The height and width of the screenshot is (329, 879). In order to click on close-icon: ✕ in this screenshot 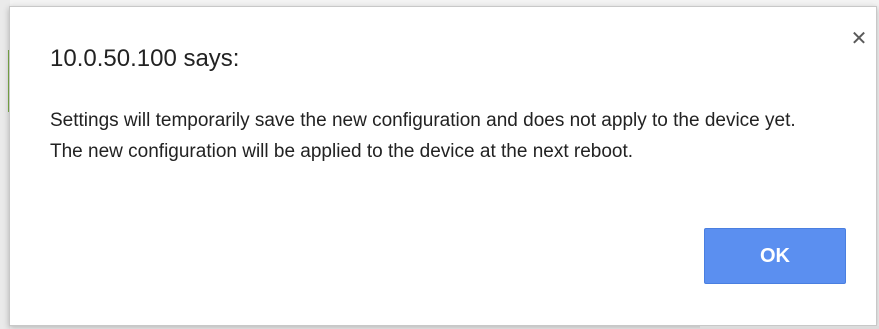, I will do `click(859, 38)`.